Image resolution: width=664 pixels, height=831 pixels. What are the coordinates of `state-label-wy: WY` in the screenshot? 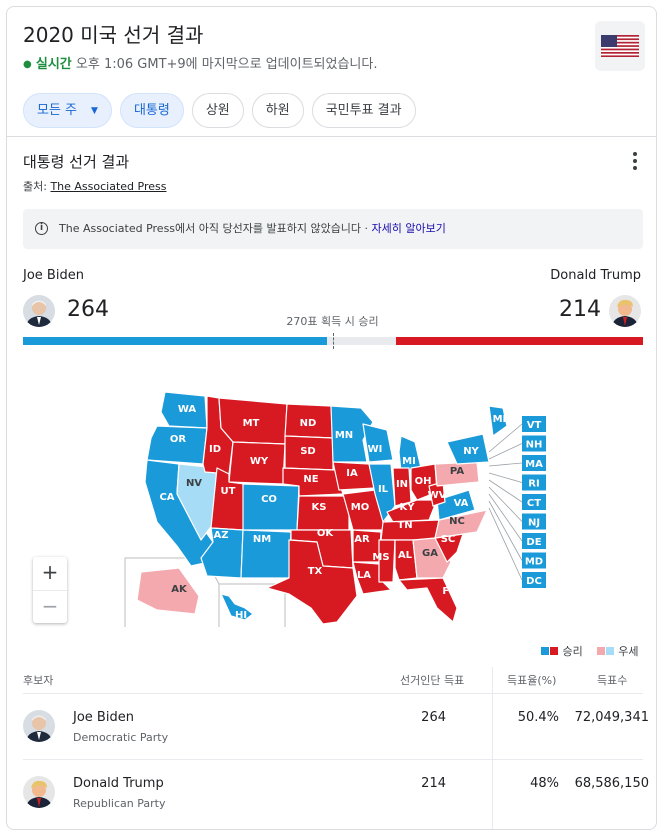 It's located at (259, 461).